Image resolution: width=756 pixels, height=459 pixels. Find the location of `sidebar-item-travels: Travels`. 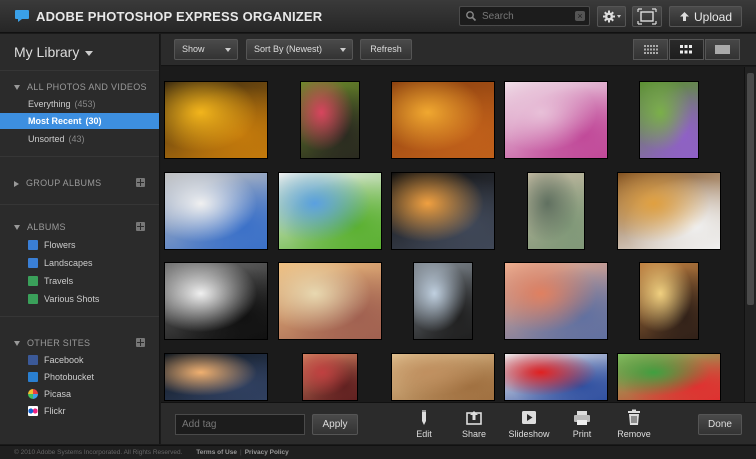

sidebar-item-travels: Travels is located at coordinates (79, 281).